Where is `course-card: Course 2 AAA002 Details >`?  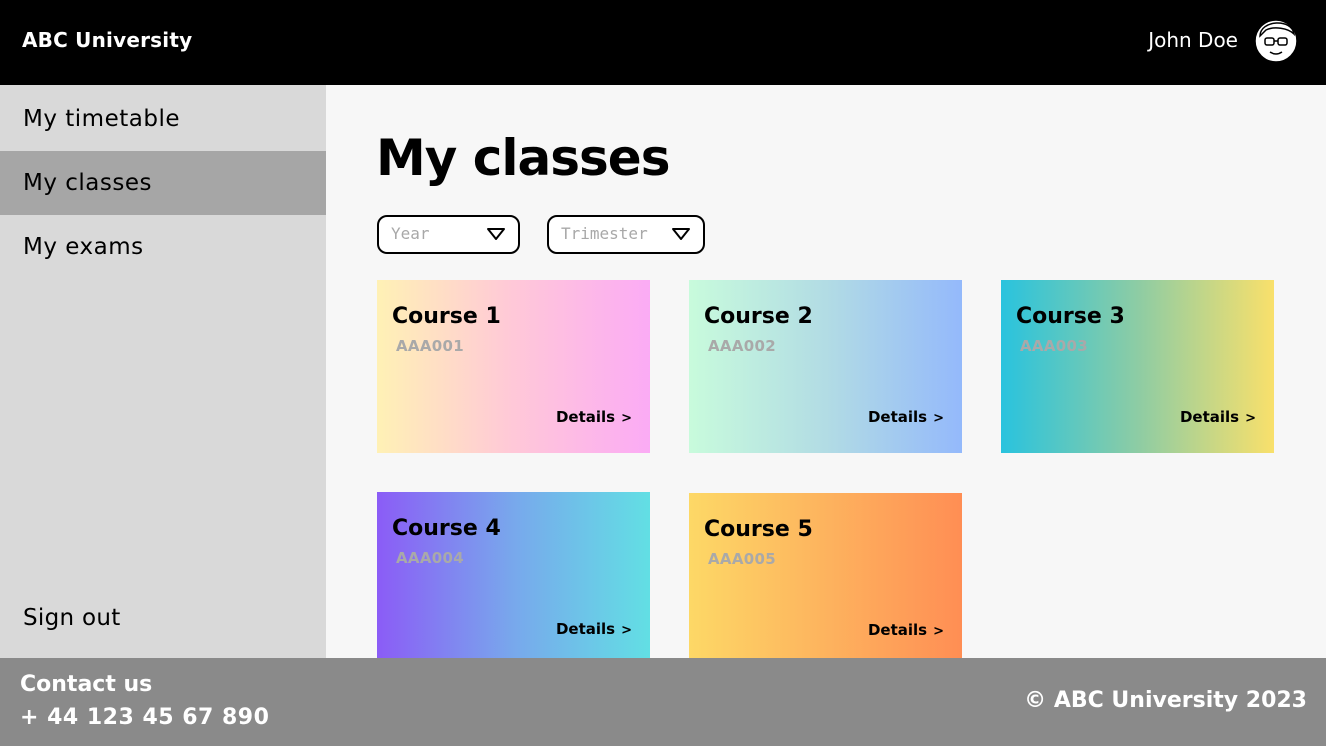
course-card: Course 2 AAA002 Details > is located at coordinates (825, 366).